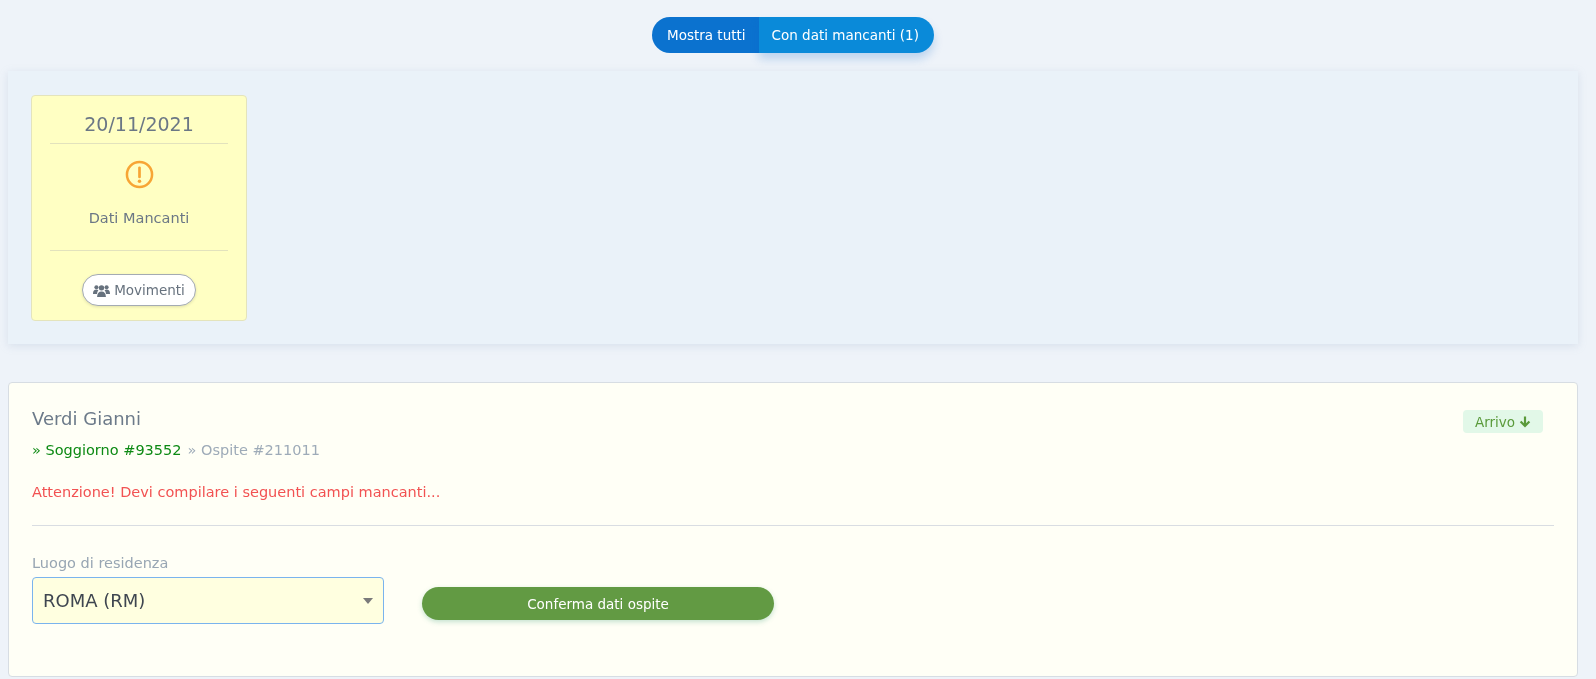 Image resolution: width=1596 pixels, height=679 pixels. What do you see at coordinates (598, 603) in the screenshot?
I see `confirm-button: Conferma dati ospite` at bounding box center [598, 603].